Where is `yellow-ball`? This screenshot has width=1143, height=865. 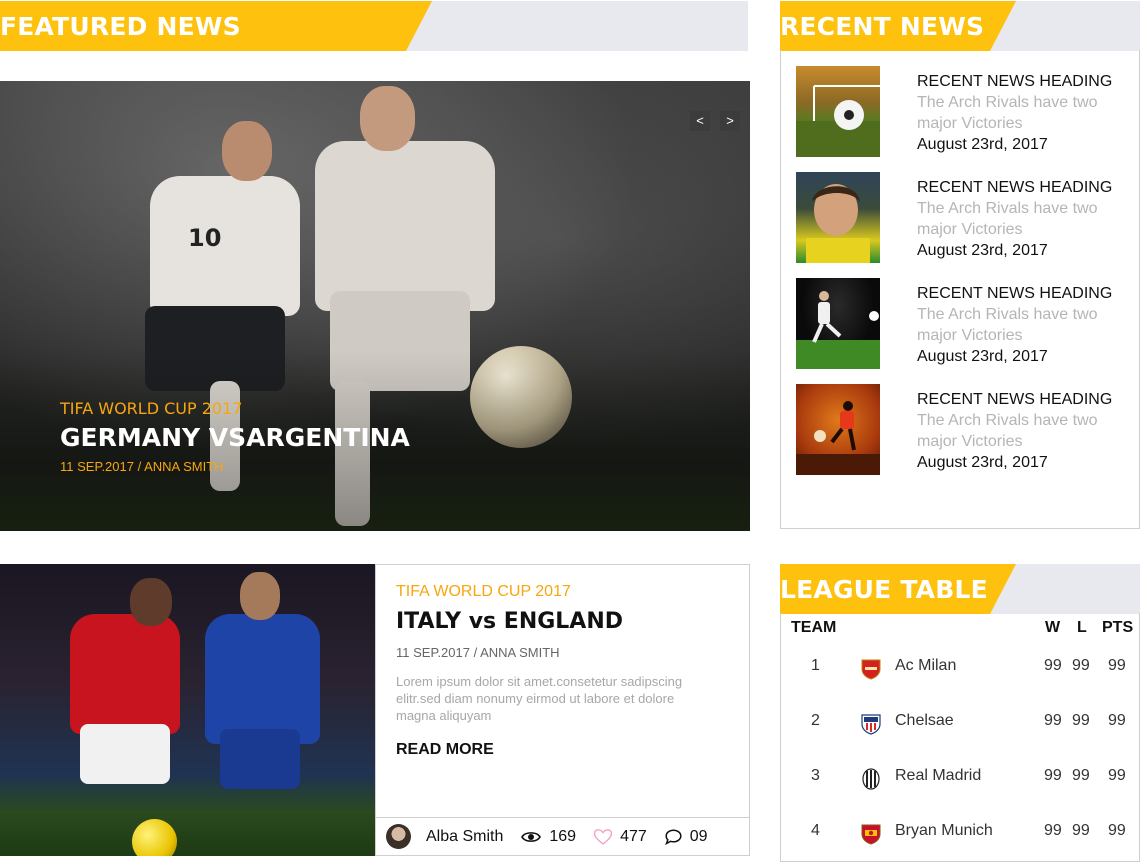 yellow-ball is located at coordinates (154, 837).